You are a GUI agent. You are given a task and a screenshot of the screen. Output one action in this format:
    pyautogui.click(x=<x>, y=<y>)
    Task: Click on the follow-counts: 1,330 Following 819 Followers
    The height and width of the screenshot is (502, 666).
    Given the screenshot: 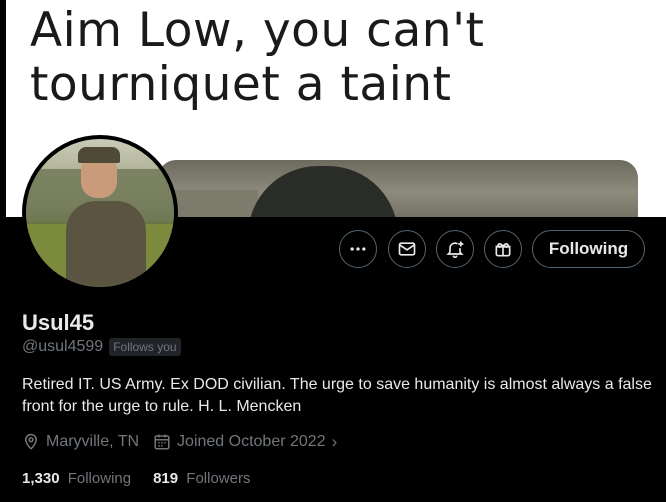 What is the action you would take?
    pyautogui.click(x=147, y=478)
    